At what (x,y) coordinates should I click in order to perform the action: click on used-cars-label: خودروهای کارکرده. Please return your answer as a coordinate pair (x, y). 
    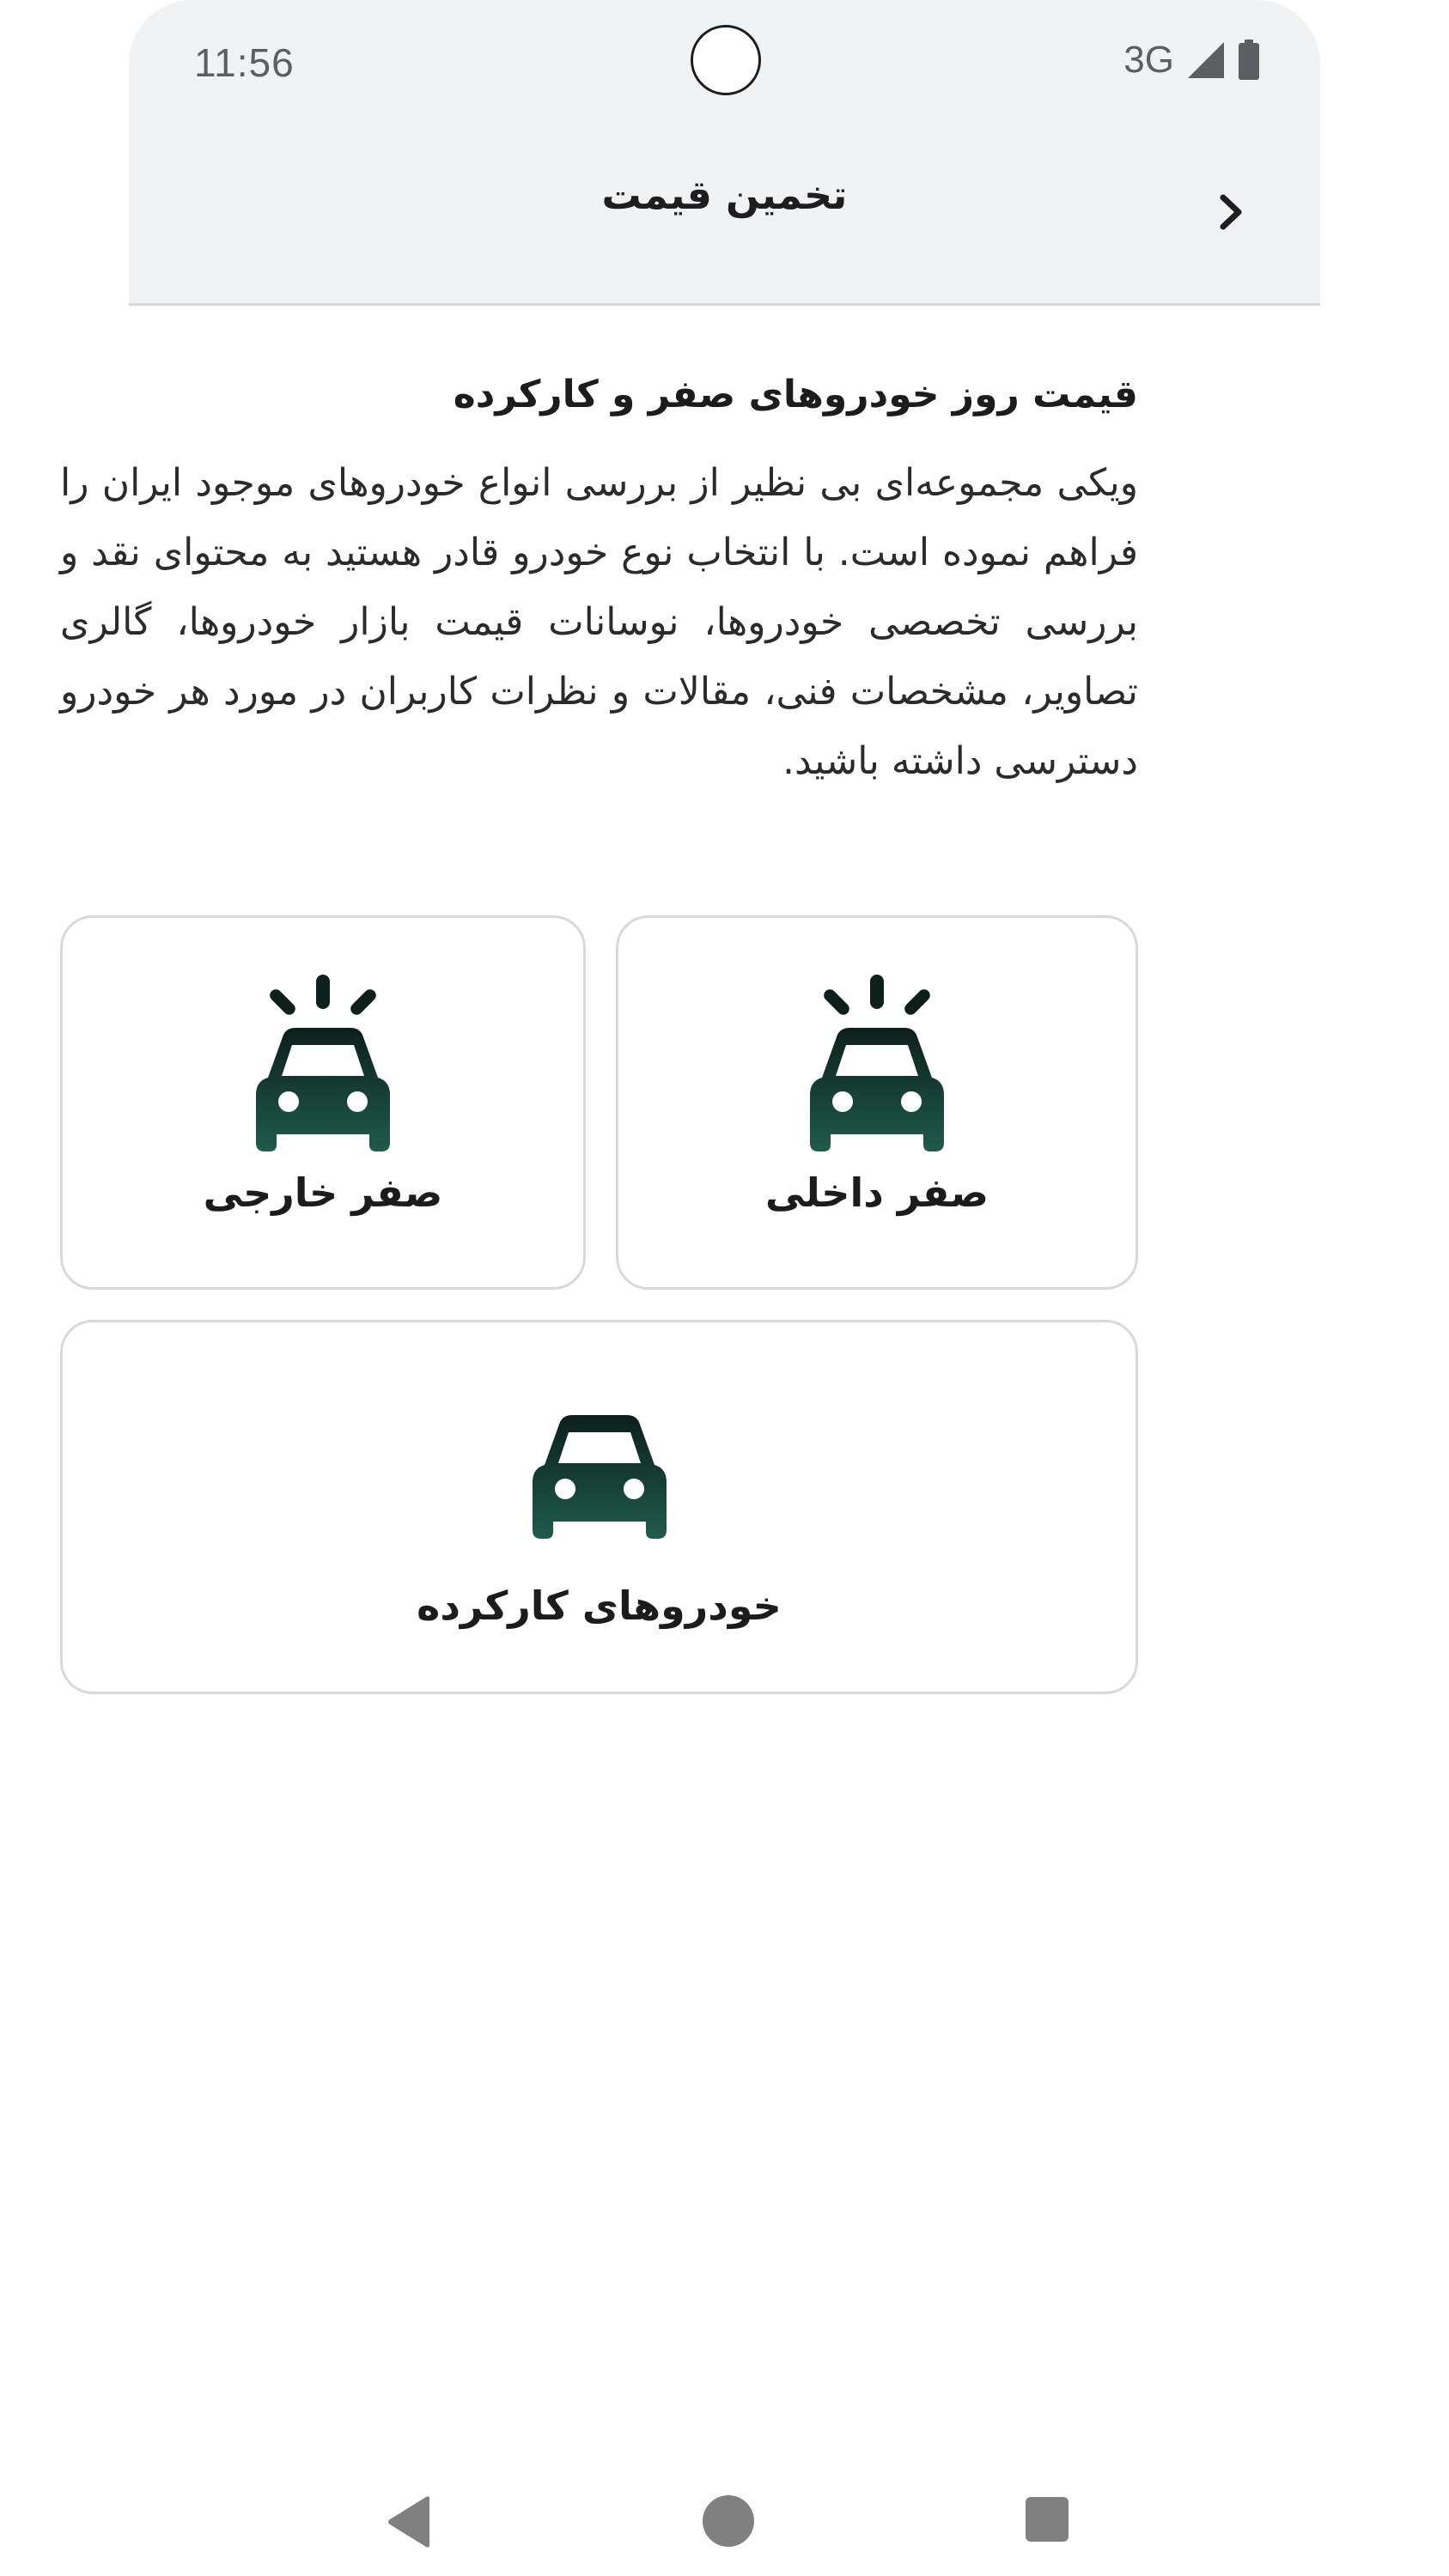
    Looking at the image, I should click on (599, 1606).